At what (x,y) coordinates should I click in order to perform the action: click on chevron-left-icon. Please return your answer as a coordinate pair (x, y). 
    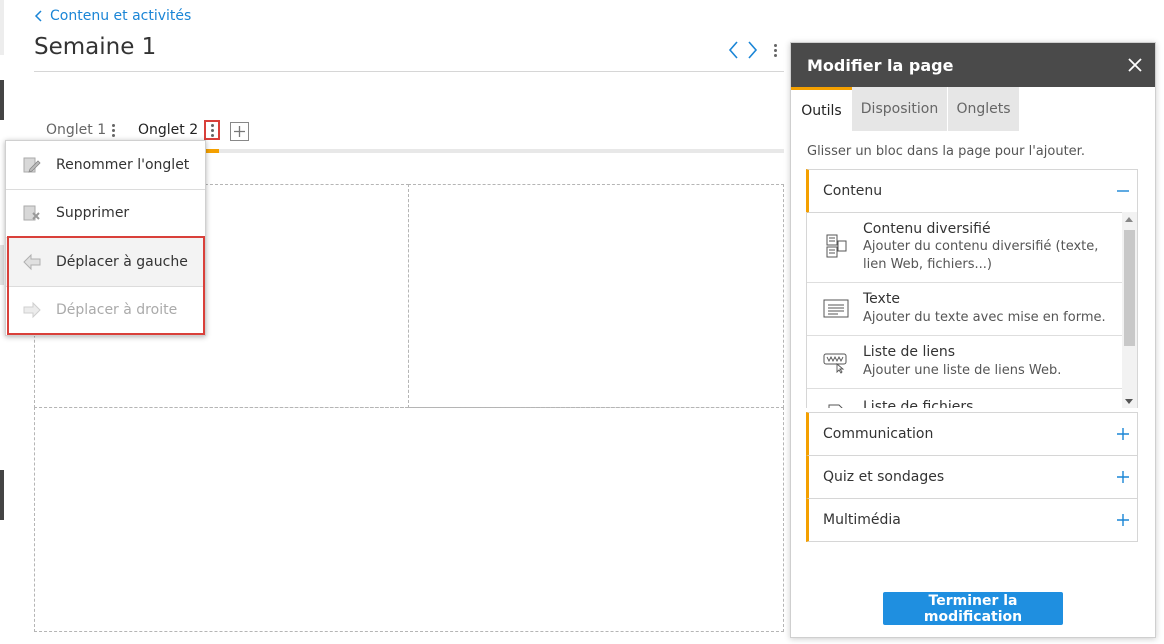
    Looking at the image, I should click on (38, 16).